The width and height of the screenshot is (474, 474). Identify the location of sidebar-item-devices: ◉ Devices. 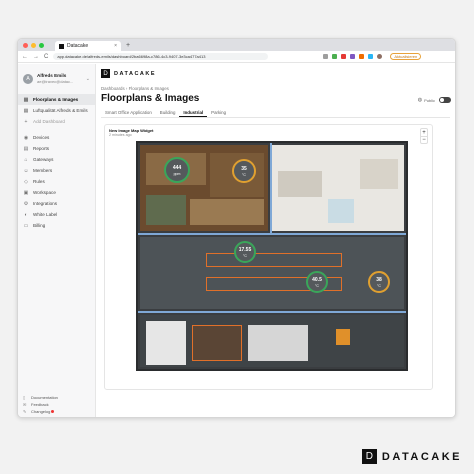
(56, 137).